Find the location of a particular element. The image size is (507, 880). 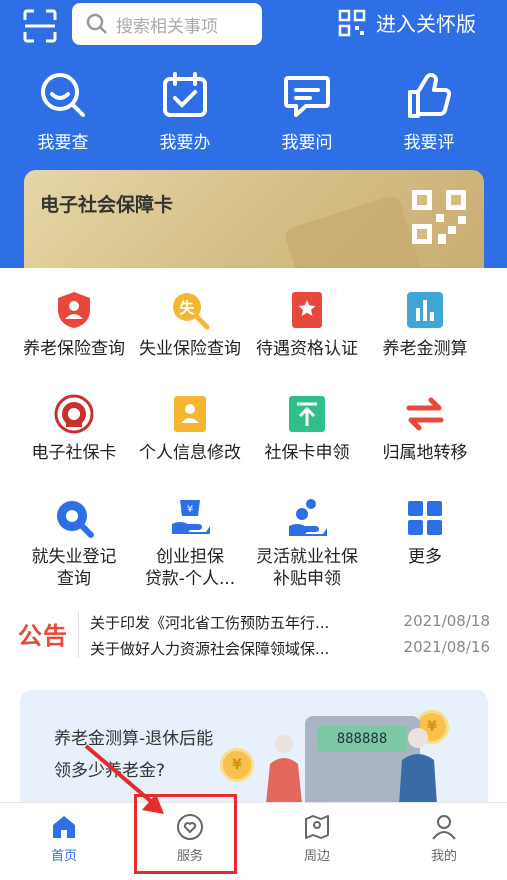

quick-action-rate: 我要评 is located at coordinates (429, 111).